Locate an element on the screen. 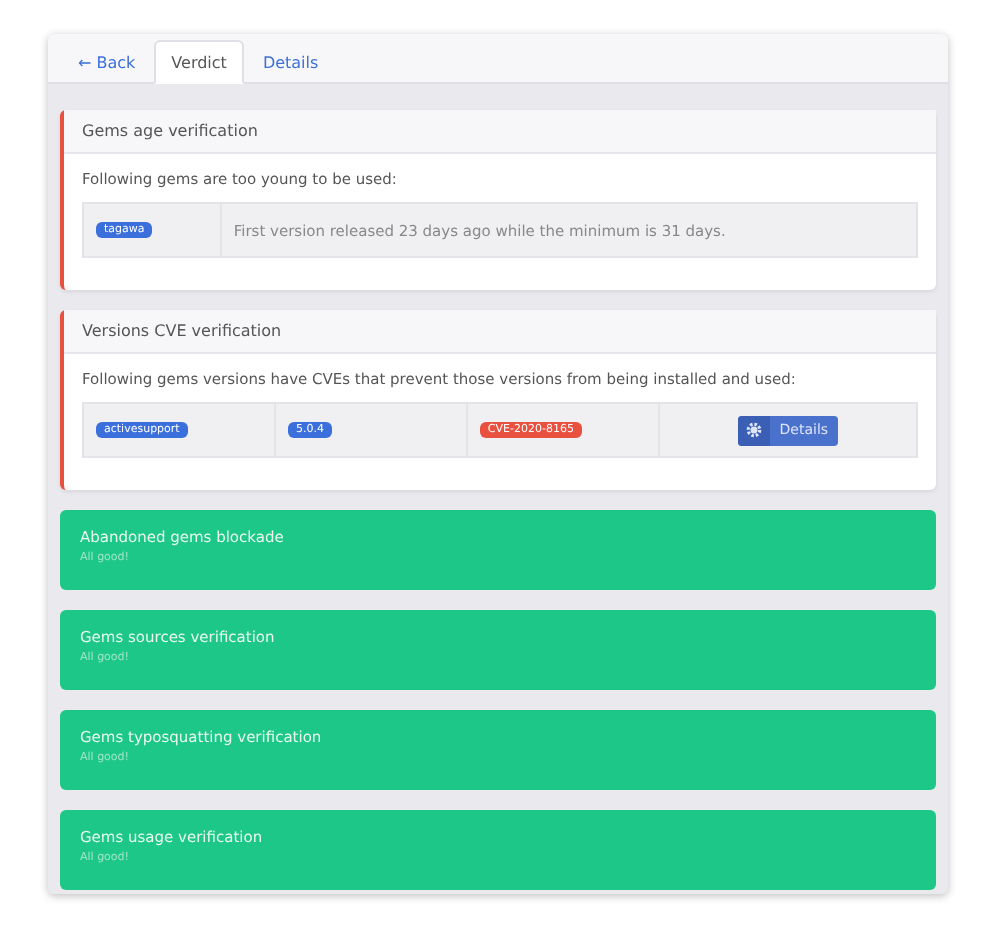  tab: Details is located at coordinates (290, 62).